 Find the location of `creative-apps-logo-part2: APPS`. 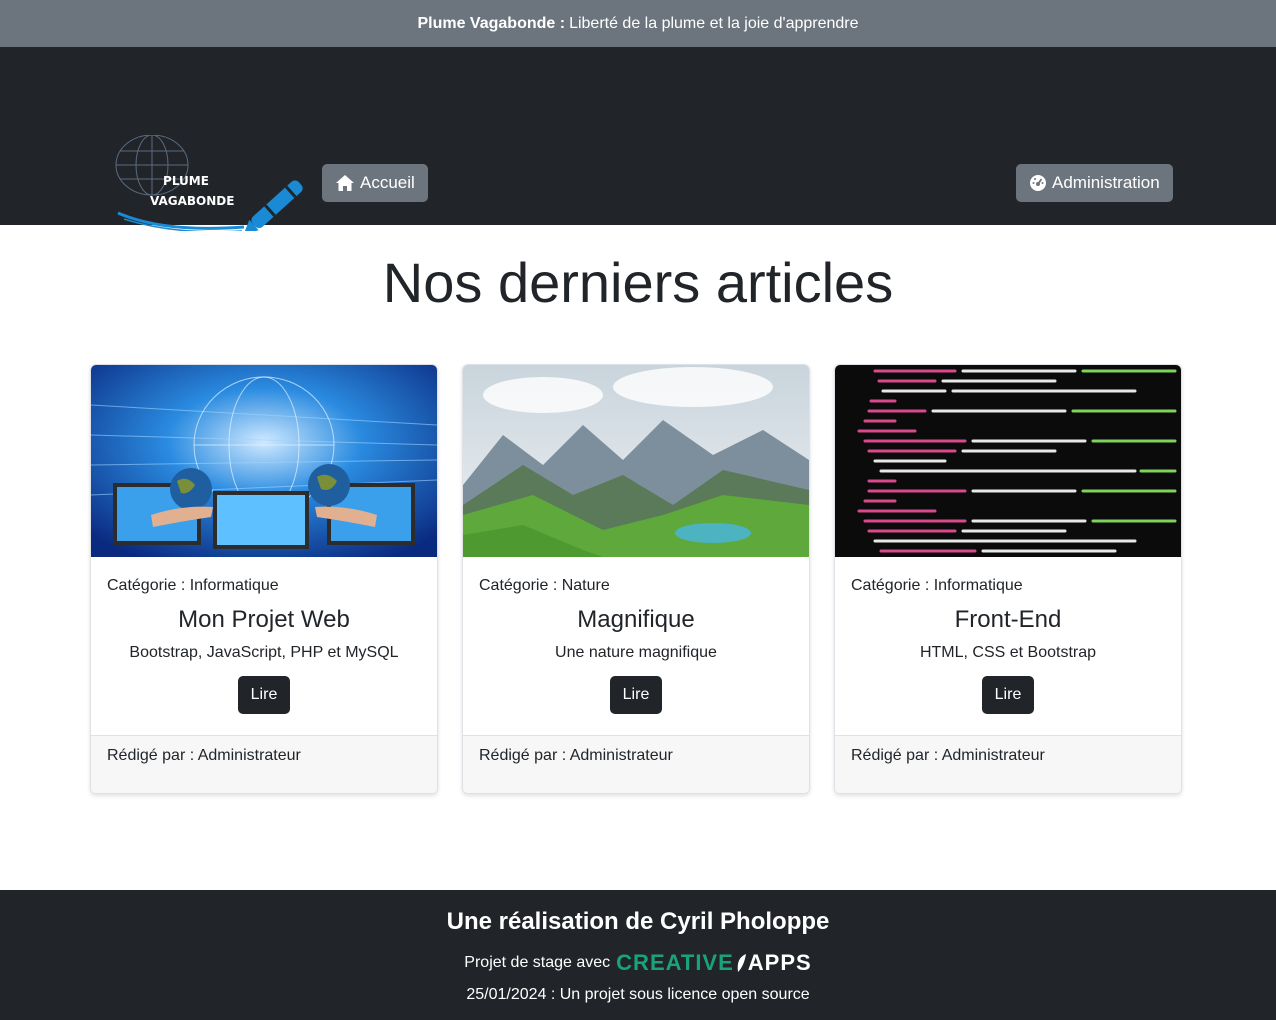

creative-apps-logo-part2: APPS is located at coordinates (779, 962).